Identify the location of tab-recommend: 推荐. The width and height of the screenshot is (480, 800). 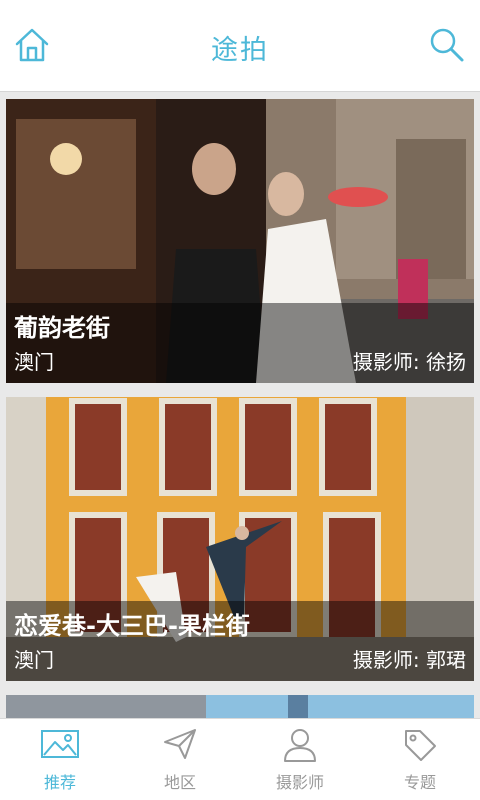
(60, 759).